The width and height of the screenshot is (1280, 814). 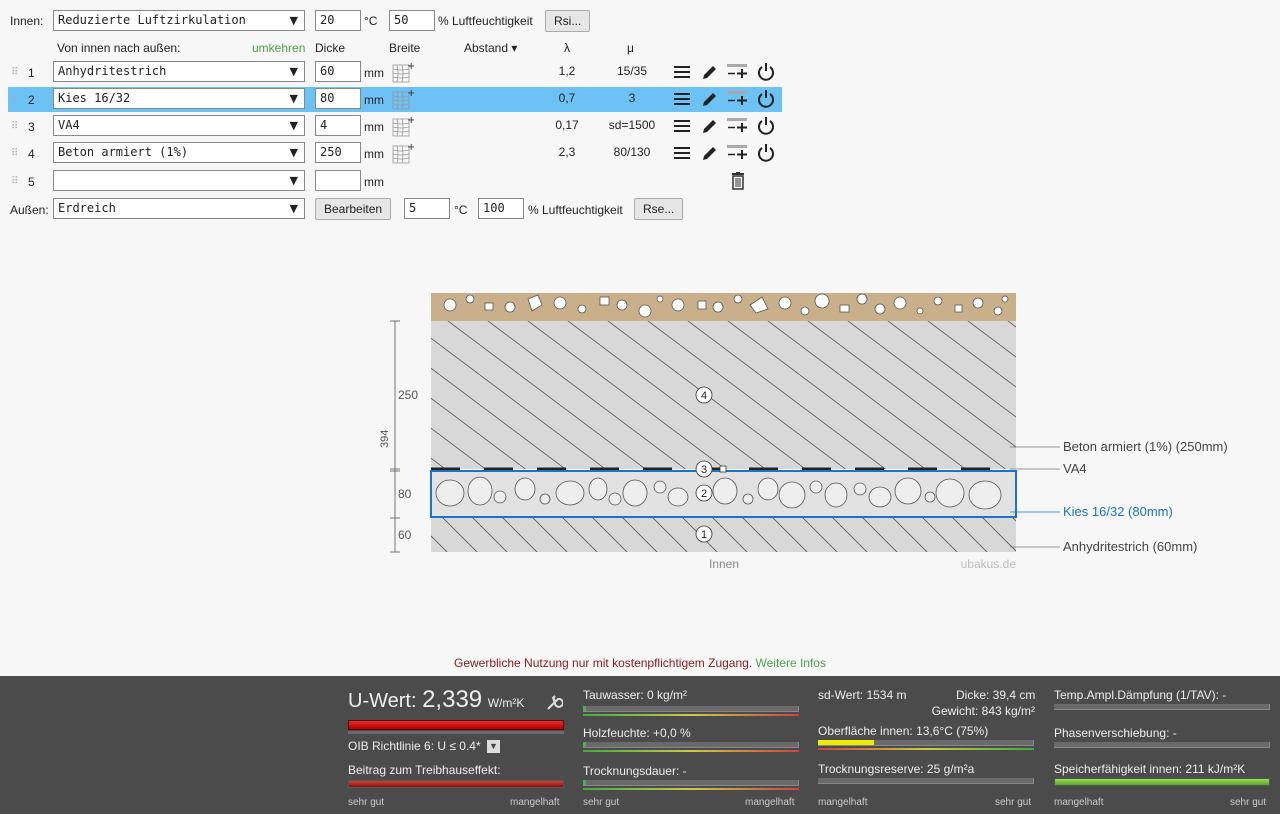 What do you see at coordinates (179, 20) in the screenshot?
I see `inner-climate-select: Reduzierte Luftzirkulation ▼` at bounding box center [179, 20].